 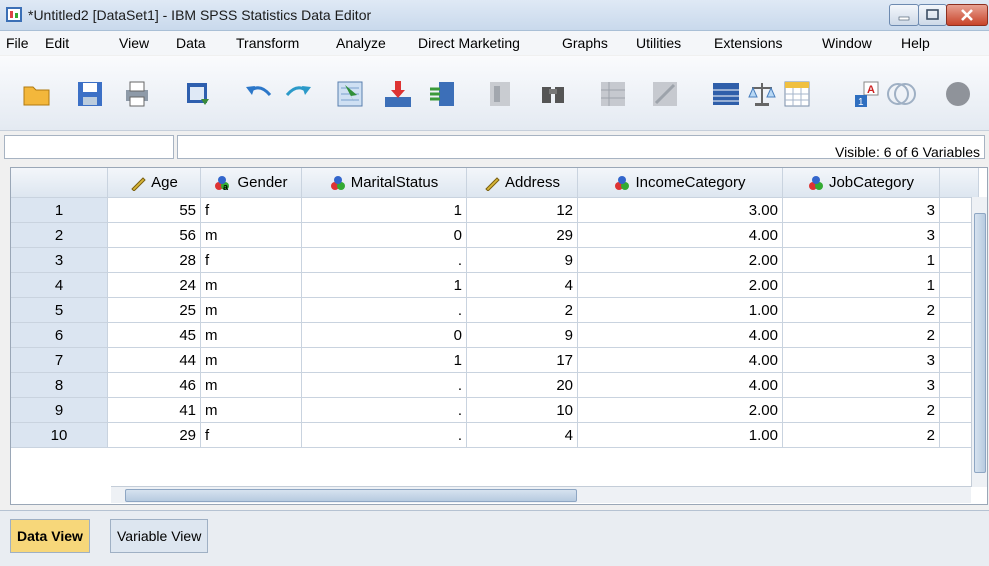 I want to click on data-cell: 44, so click(x=154, y=360).